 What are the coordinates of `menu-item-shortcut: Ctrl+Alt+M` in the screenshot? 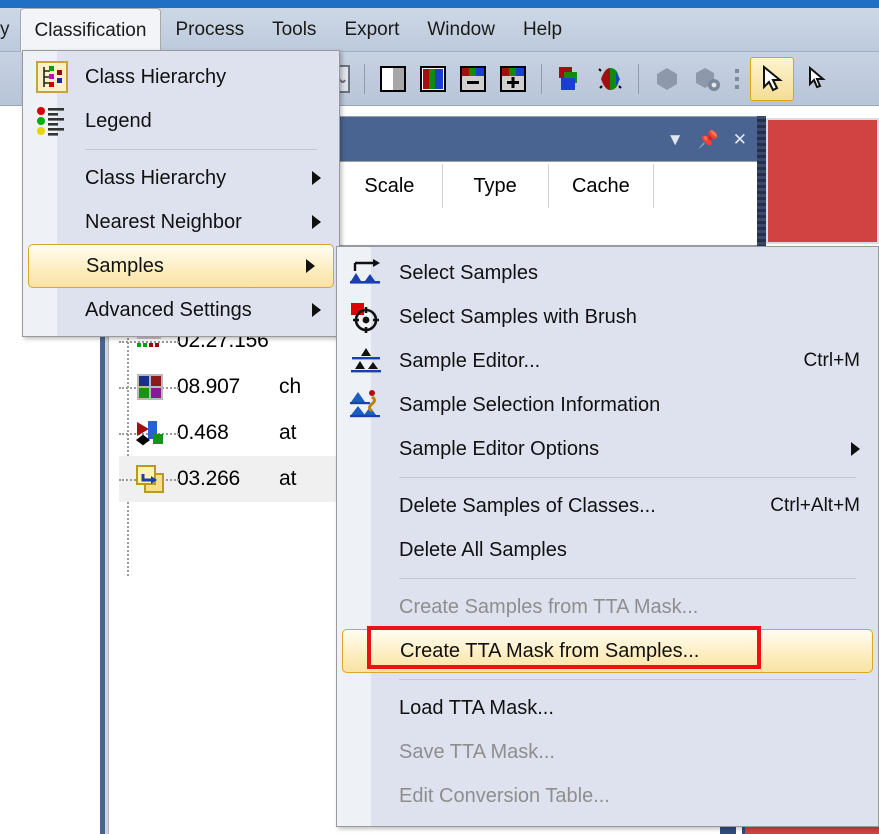 It's located at (815, 505).